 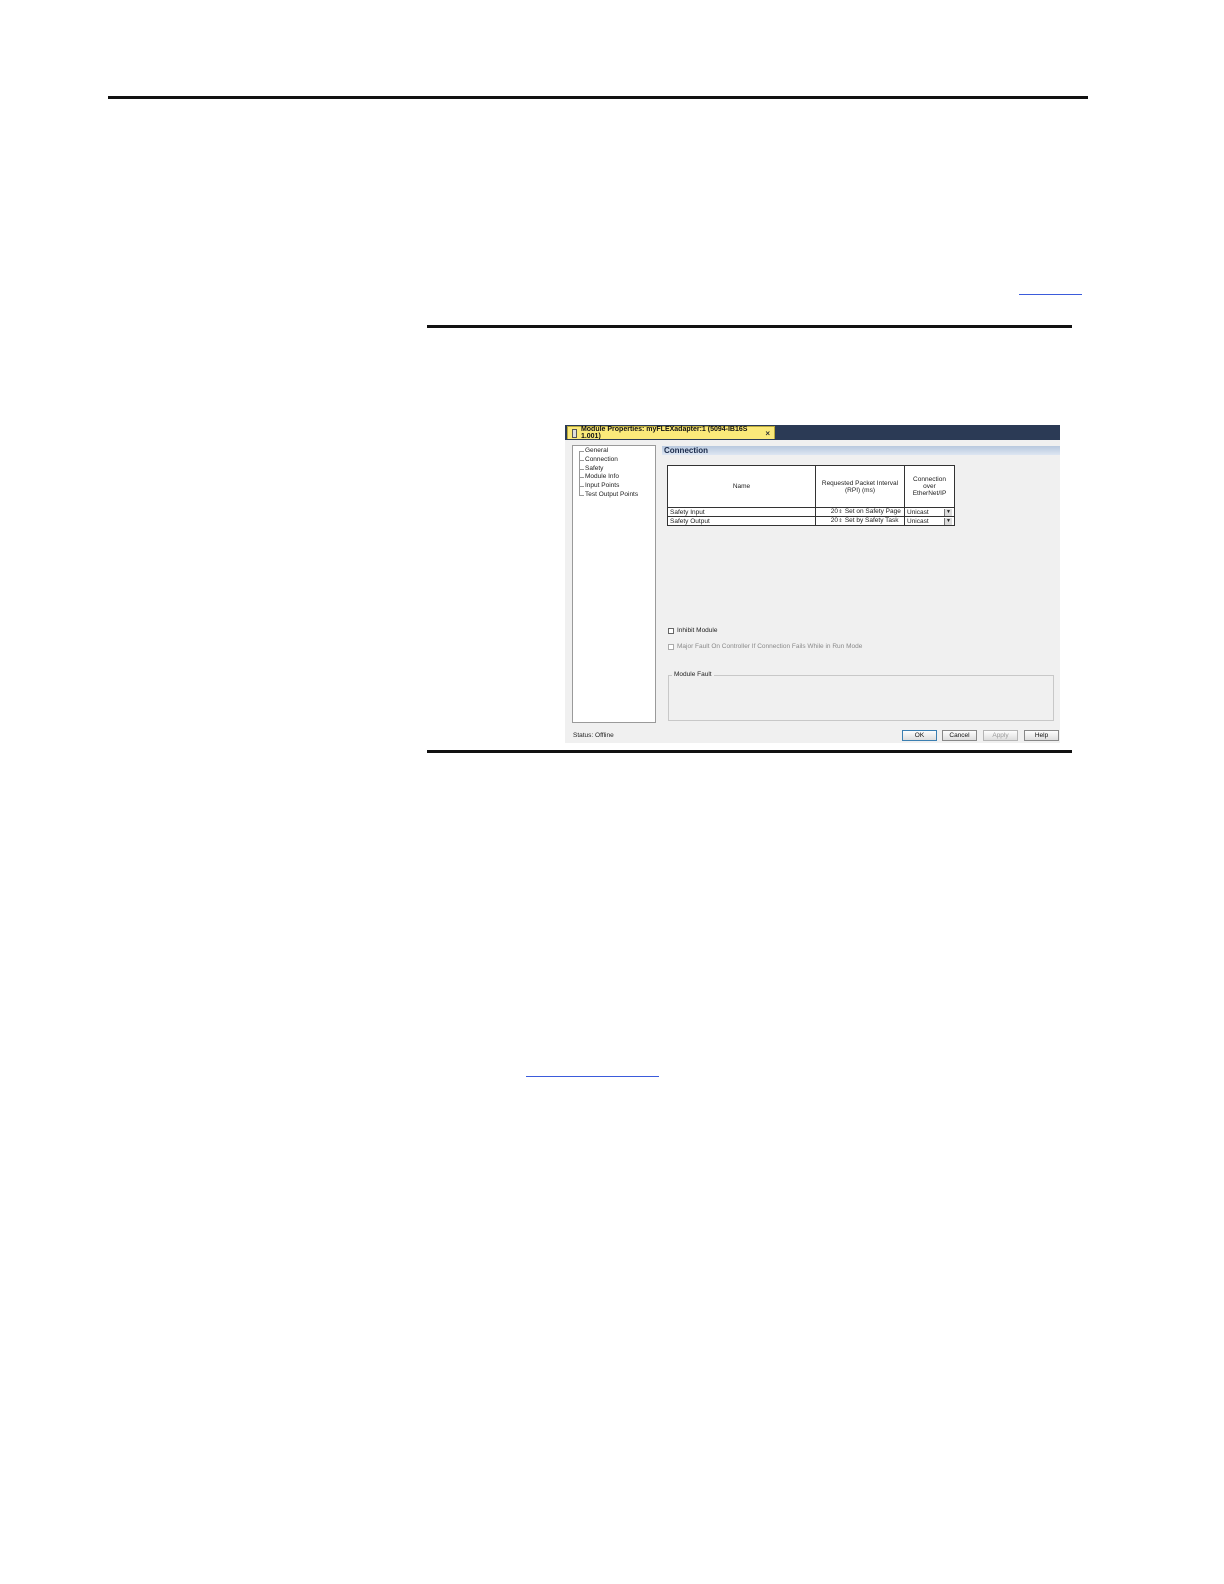 I want to click on section-title: Connection, so click(x=861, y=450).